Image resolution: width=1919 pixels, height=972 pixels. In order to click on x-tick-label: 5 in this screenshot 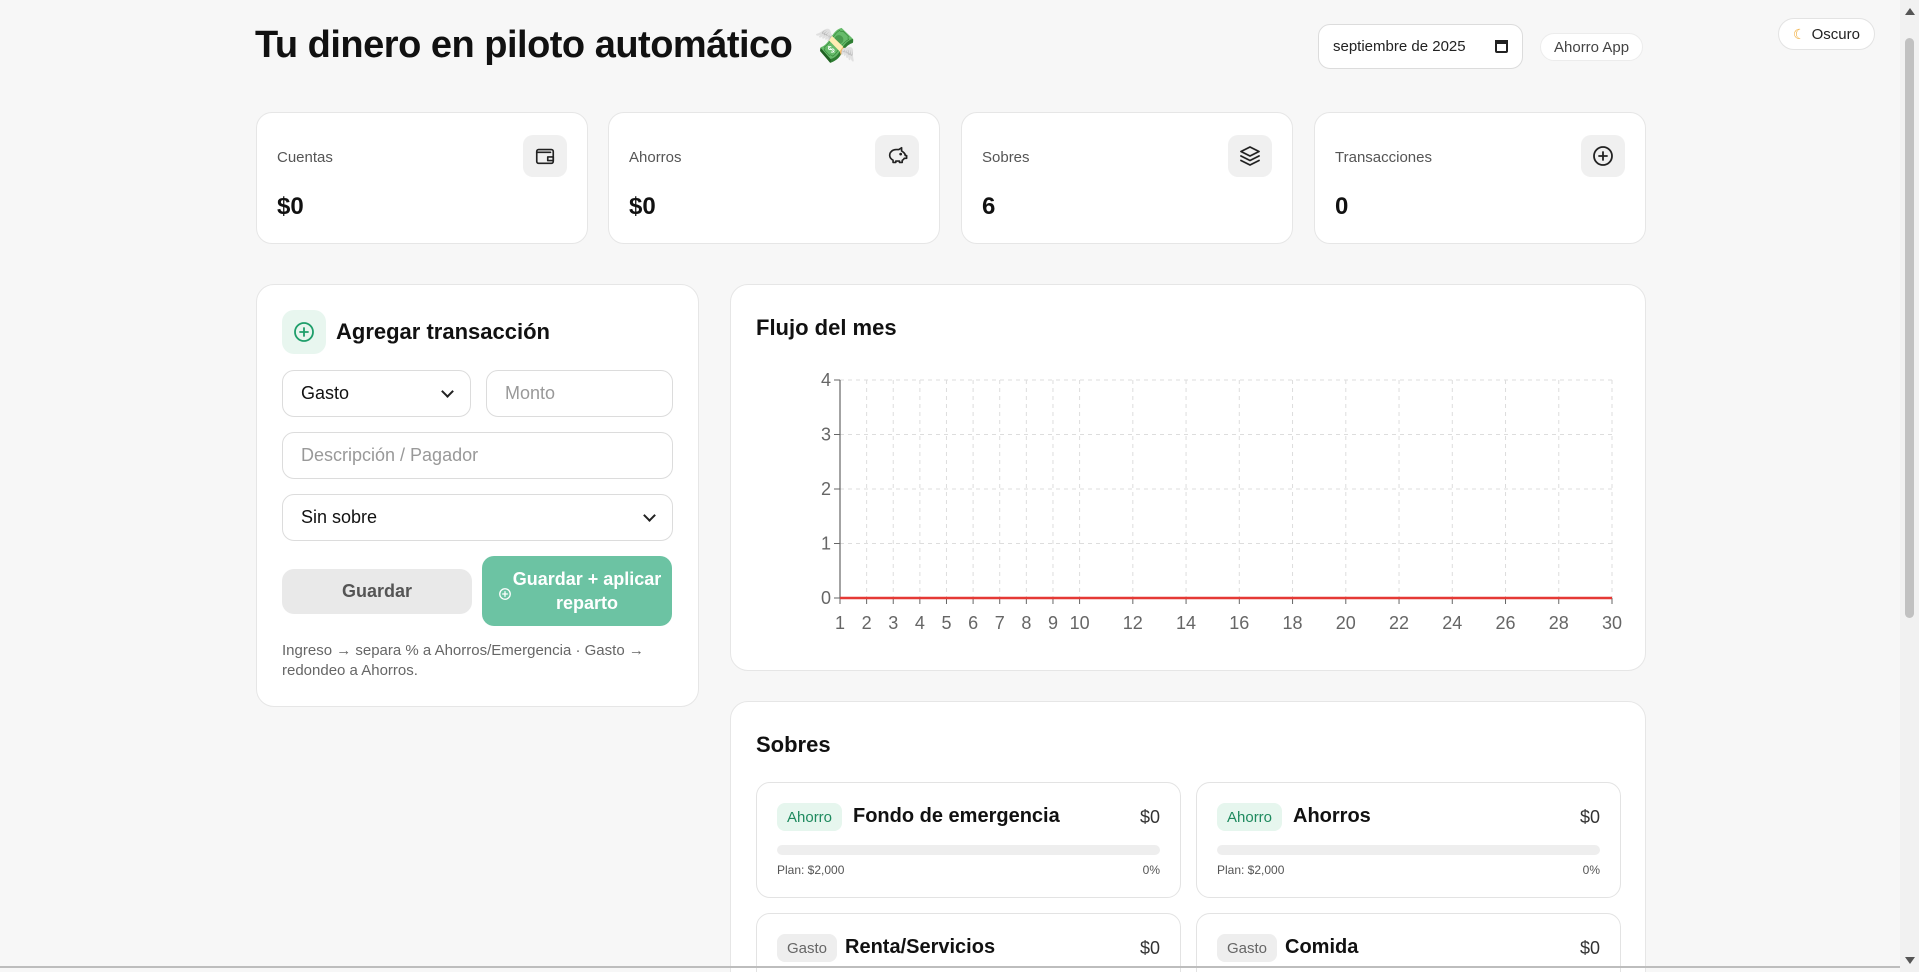, I will do `click(946, 623)`.